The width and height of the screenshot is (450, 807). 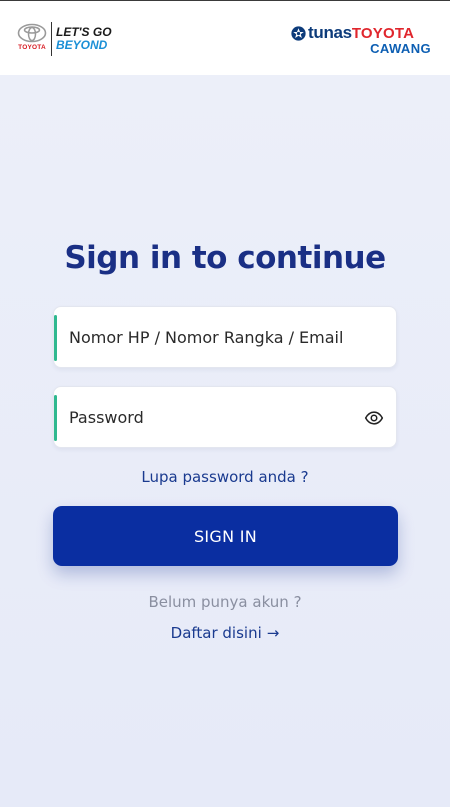 I want to click on toyota-logo: TOYOTA, so click(x=32, y=39).